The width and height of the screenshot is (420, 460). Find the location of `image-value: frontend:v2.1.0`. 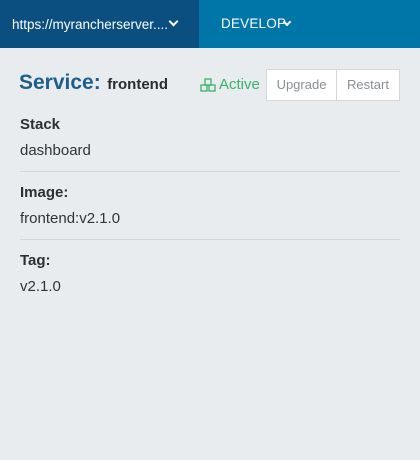

image-value: frontend:v2.1.0 is located at coordinates (70, 218).